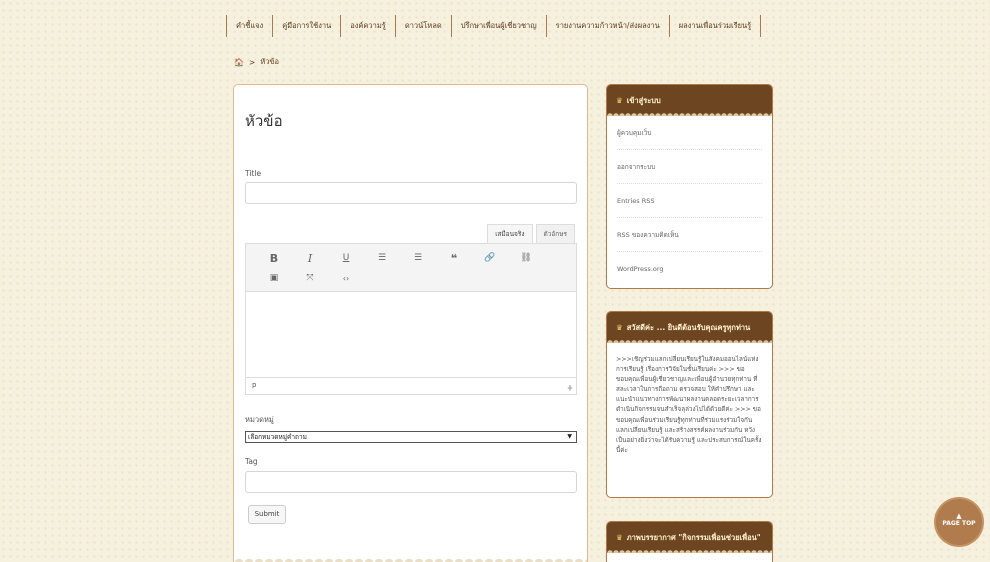 The image size is (990, 562). I want to click on gallery-widget: ♛ ภาพบรรยากาศ "กิจกรรมเพื่อนช่วยเพื่อน", so click(689, 541).